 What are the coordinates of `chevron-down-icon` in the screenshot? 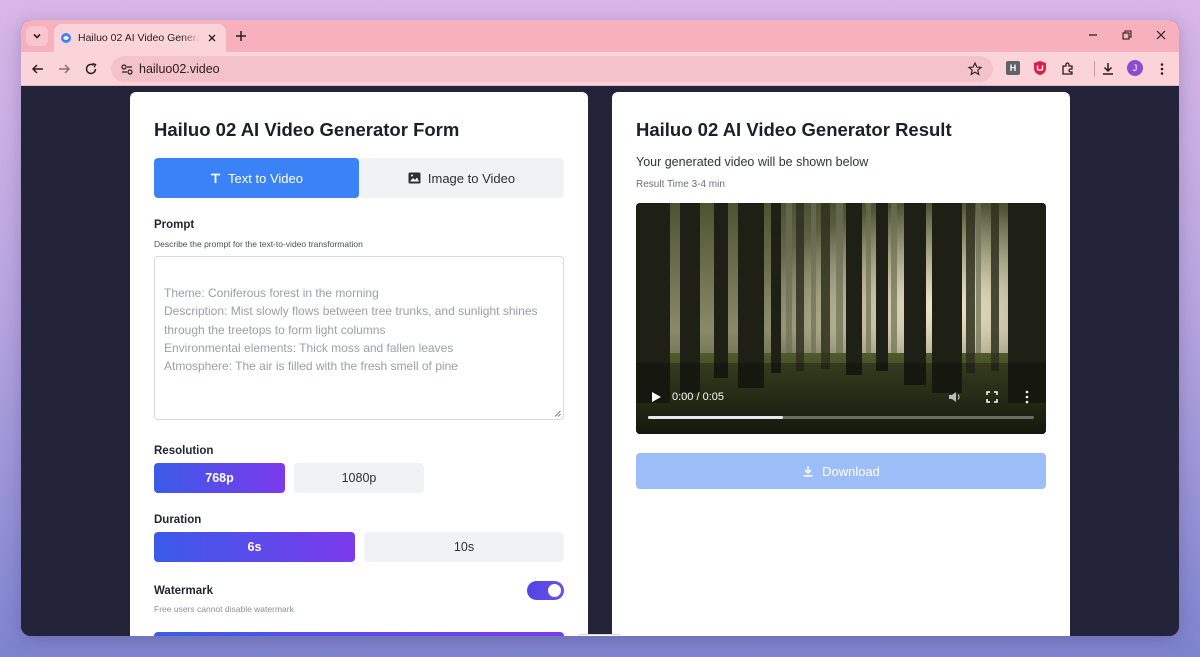 It's located at (37, 36).